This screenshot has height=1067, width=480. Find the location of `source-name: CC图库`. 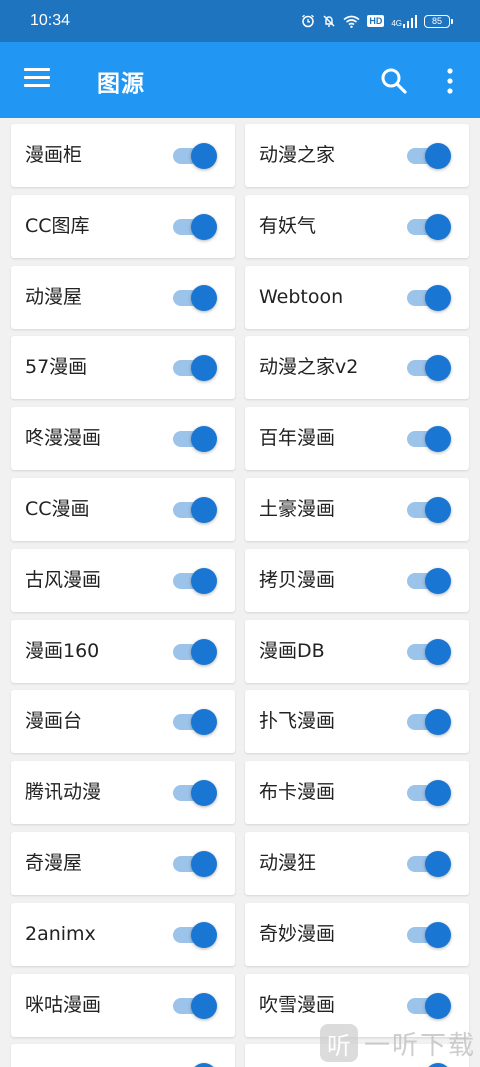

source-name: CC图库 is located at coordinates (57, 226).